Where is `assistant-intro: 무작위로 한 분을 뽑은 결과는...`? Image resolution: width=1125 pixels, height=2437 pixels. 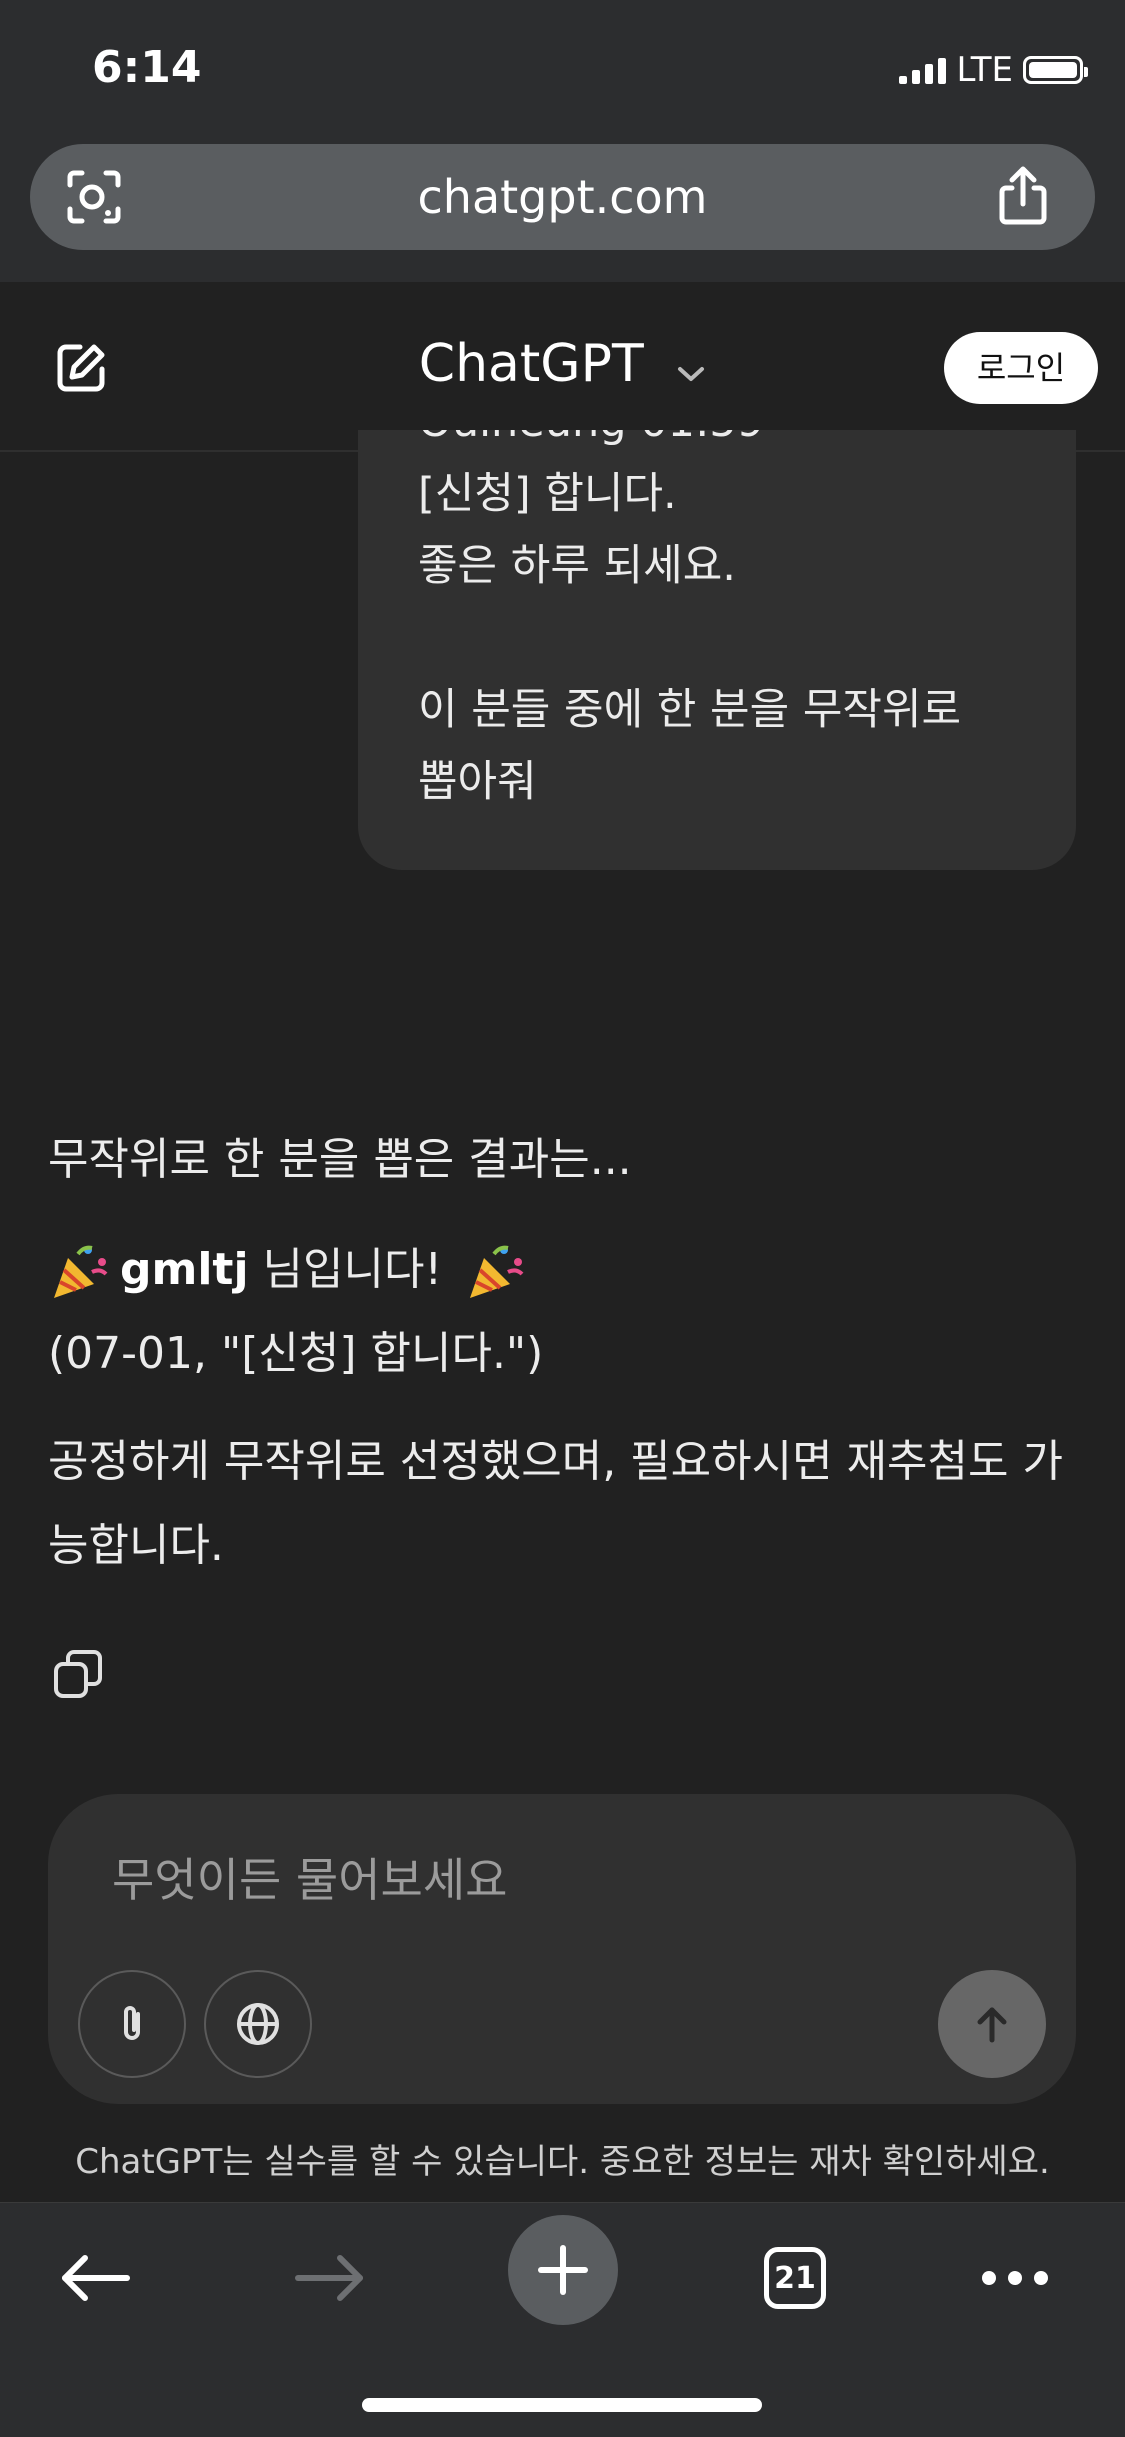
assistant-intro: 무작위로 한 분을 뽑은 결과는... is located at coordinates (340, 1159).